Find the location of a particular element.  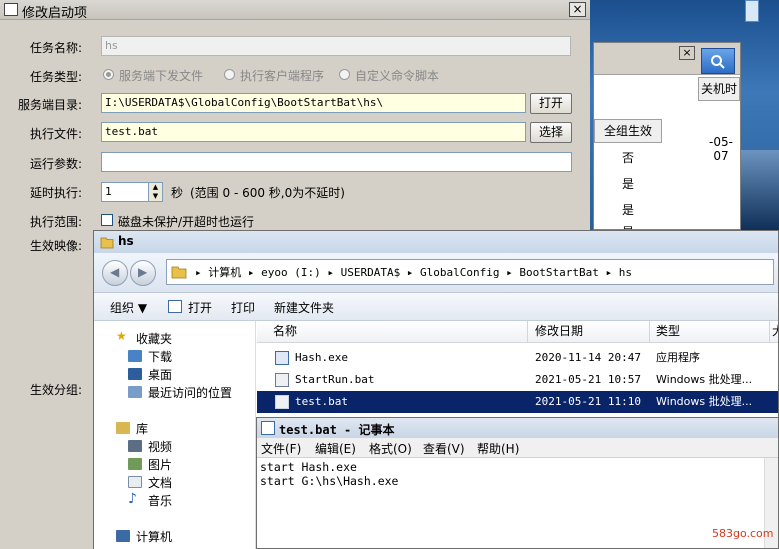

new-folder-button: 新建文件夹 is located at coordinates (304, 307).